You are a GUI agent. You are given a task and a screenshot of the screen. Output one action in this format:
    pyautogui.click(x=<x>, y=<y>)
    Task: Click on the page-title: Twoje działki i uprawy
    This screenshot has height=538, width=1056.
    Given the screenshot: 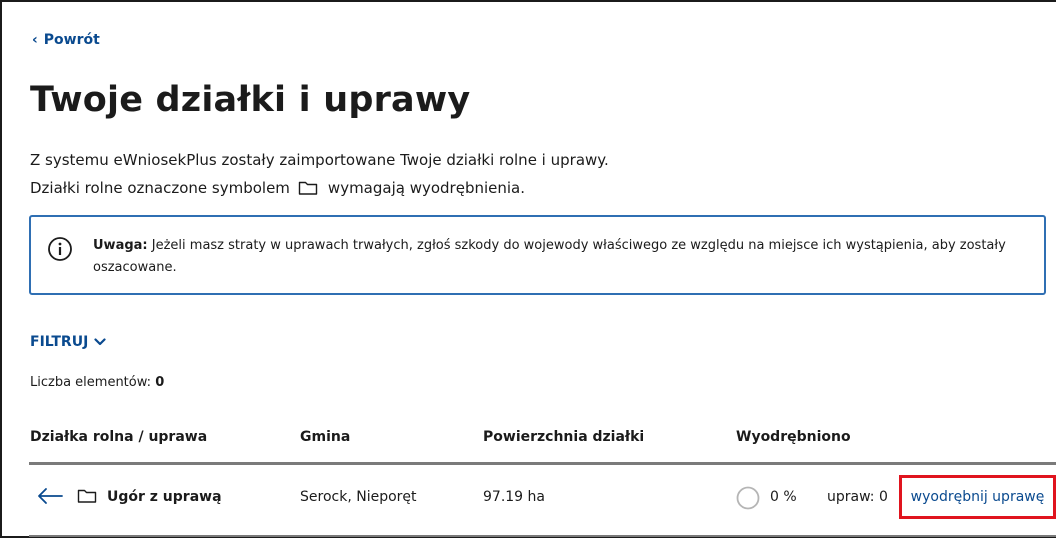 What is the action you would take?
    pyautogui.click(x=250, y=100)
    